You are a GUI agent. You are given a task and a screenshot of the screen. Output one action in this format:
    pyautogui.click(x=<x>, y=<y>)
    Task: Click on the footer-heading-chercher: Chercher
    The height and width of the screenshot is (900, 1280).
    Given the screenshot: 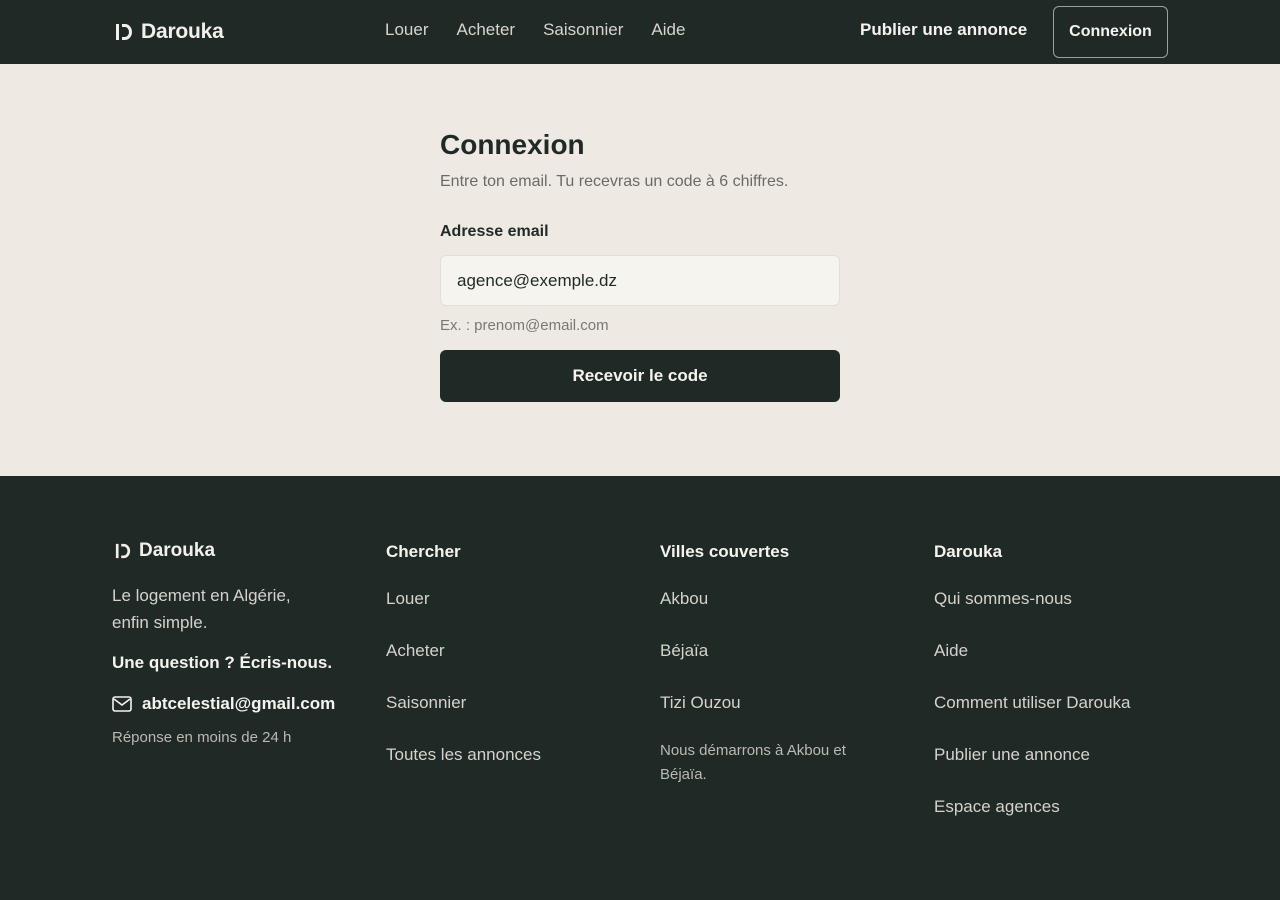 What is the action you would take?
    pyautogui.click(x=423, y=551)
    